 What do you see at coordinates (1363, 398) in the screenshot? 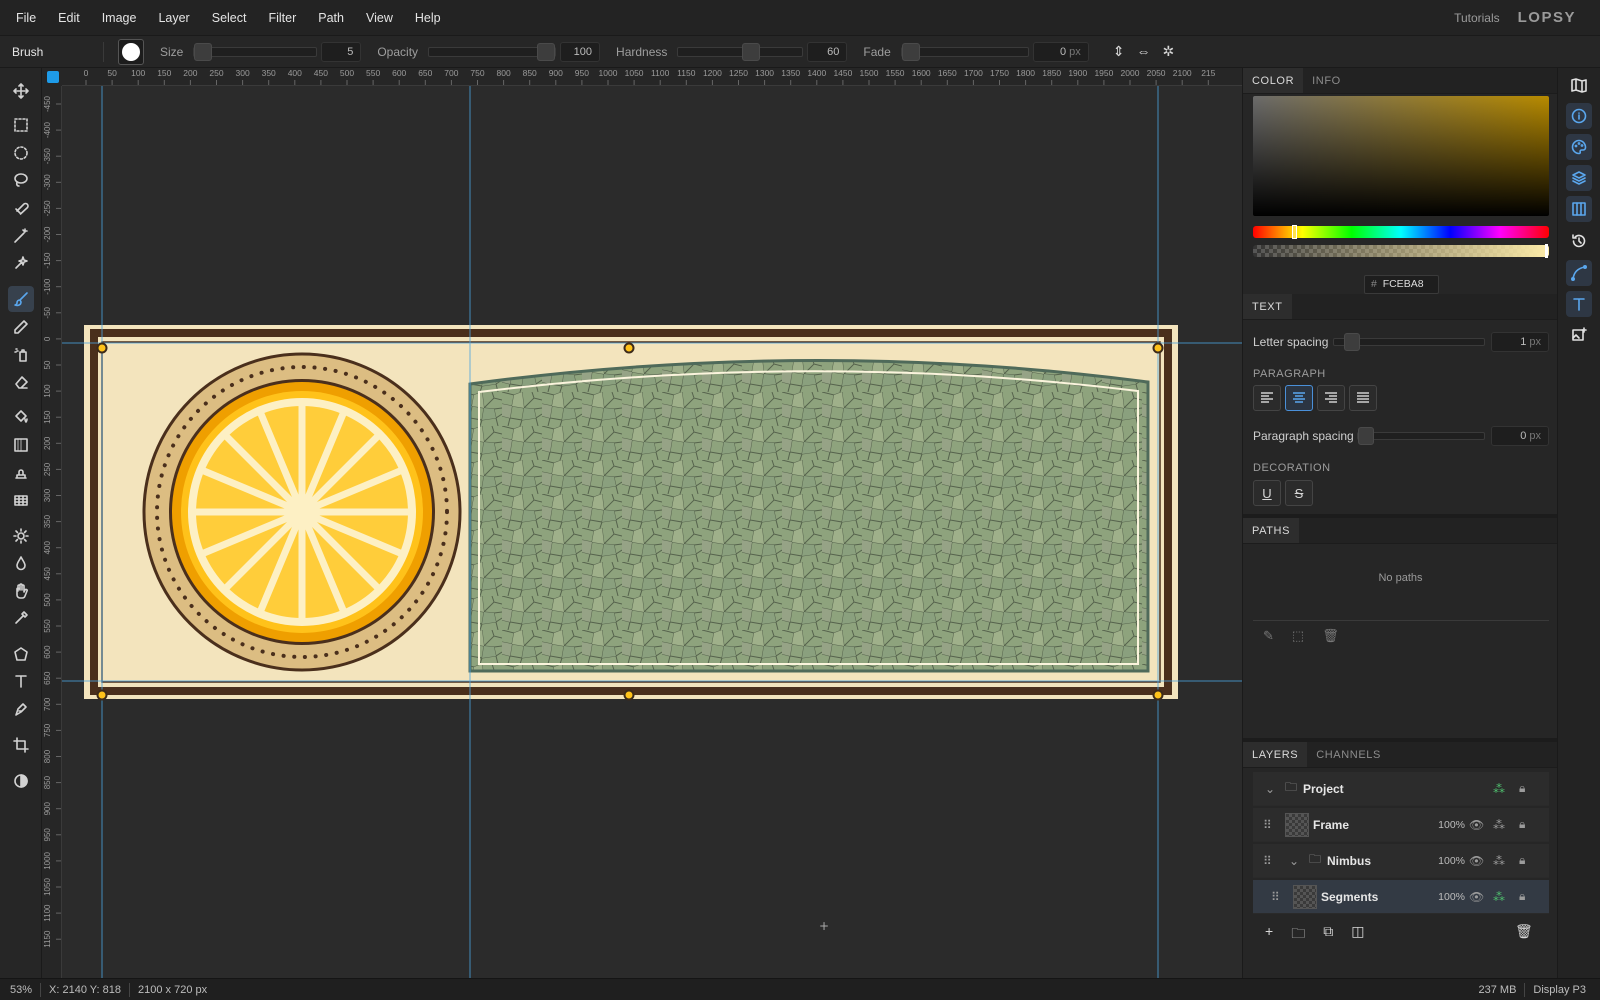
I see `align-justify-icon` at bounding box center [1363, 398].